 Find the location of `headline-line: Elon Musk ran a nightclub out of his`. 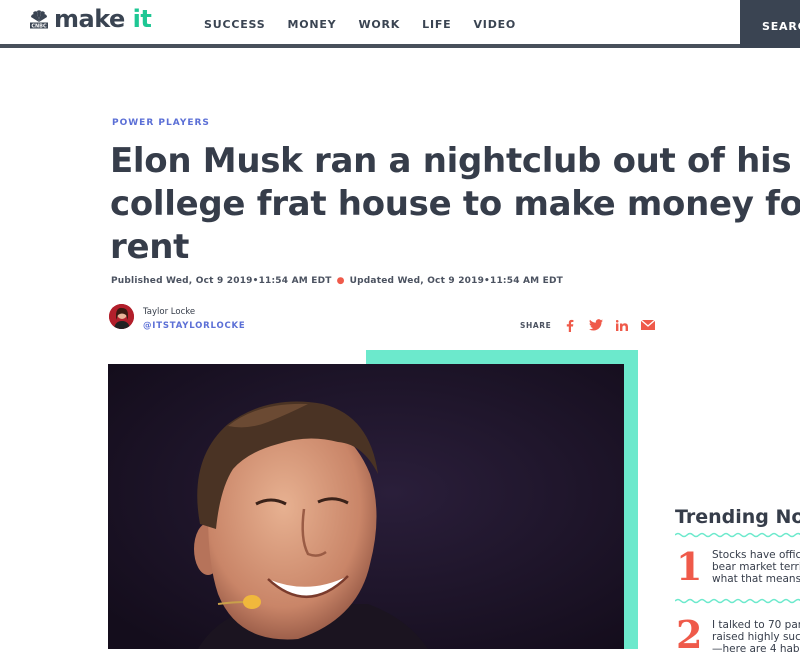

headline-line: Elon Musk ran a nightclub out of his is located at coordinates (451, 161).